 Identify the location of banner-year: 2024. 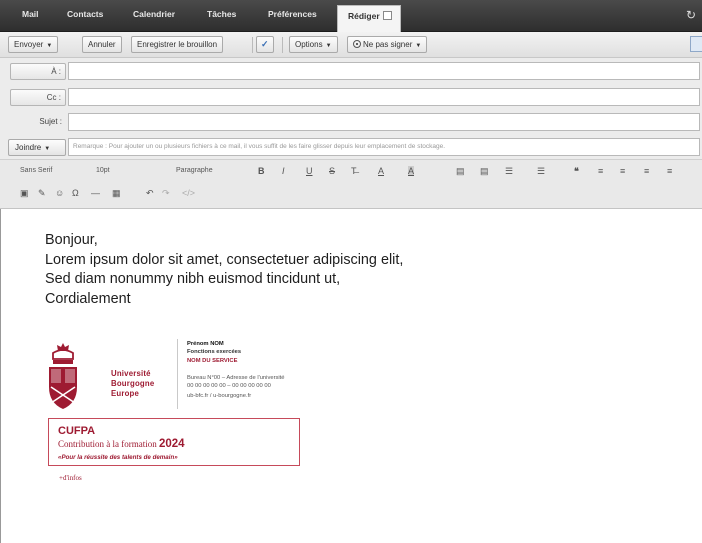
(171, 444).